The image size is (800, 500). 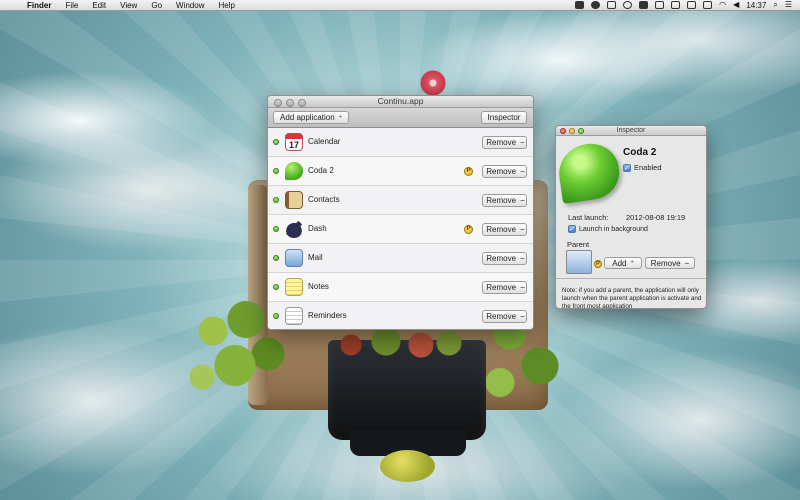 I want to click on launch-background-row: ✓ Launch in background, so click(x=608, y=229).